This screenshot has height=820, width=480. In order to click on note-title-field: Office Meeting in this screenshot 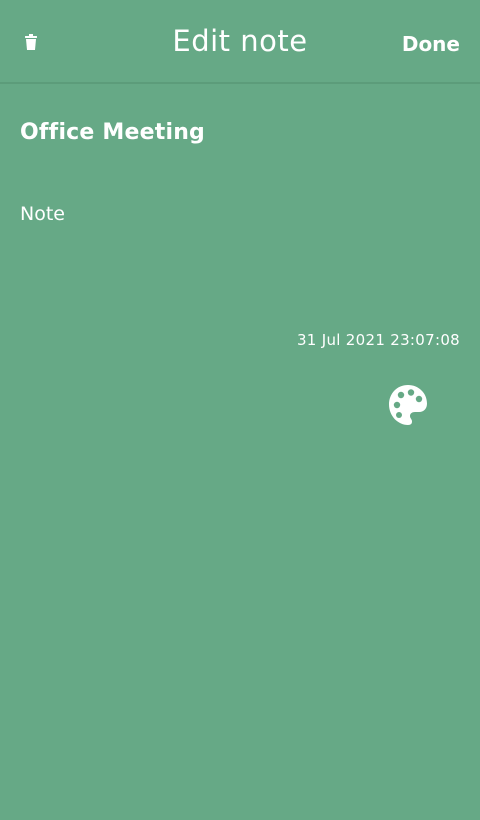, I will do `click(112, 132)`.